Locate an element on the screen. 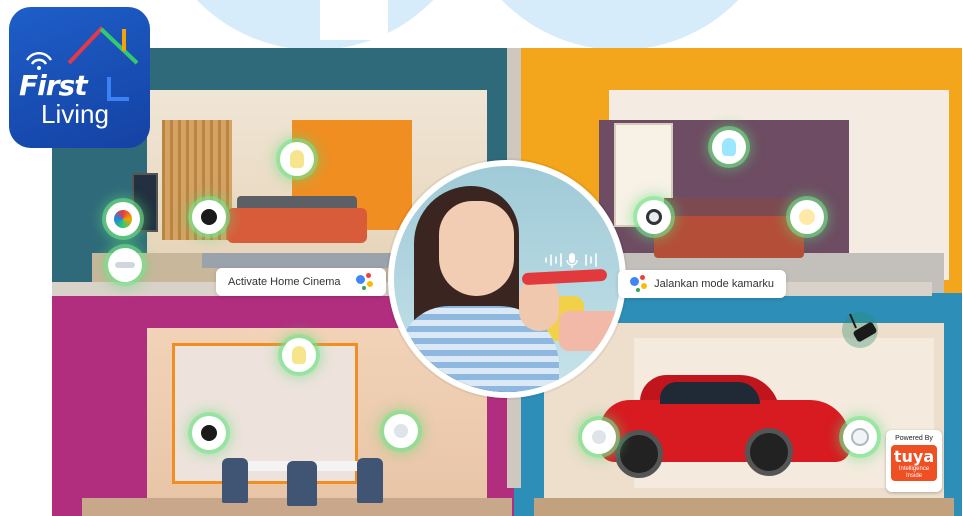 The image size is (963, 516). logo-living: Living is located at coordinates (75, 114).